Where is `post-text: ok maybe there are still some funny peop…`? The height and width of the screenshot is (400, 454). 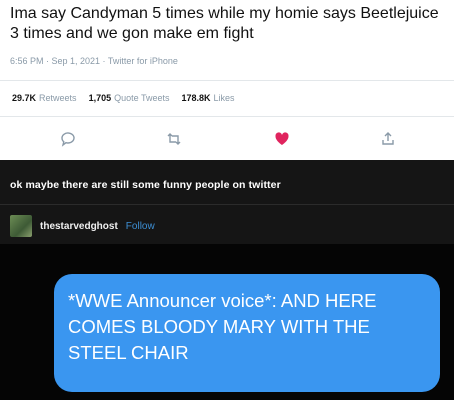
post-text: ok maybe there are still some funny peop… is located at coordinates (145, 185).